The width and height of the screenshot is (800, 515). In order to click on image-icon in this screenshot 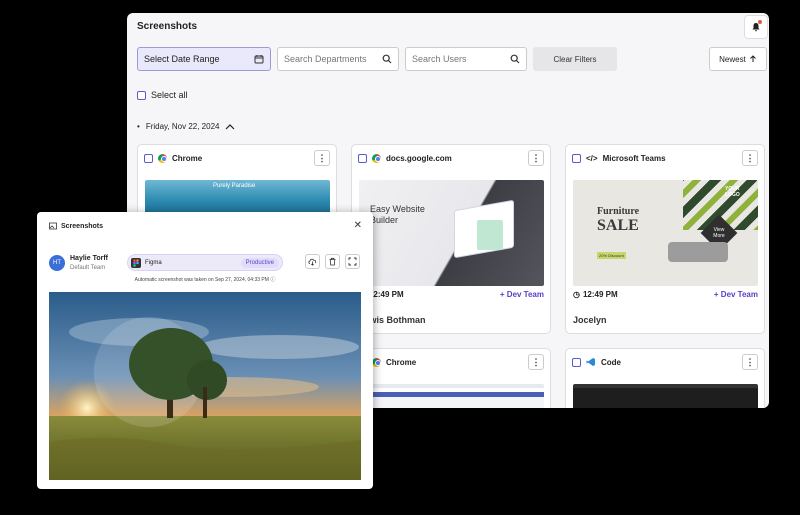, I will do `click(53, 226)`.